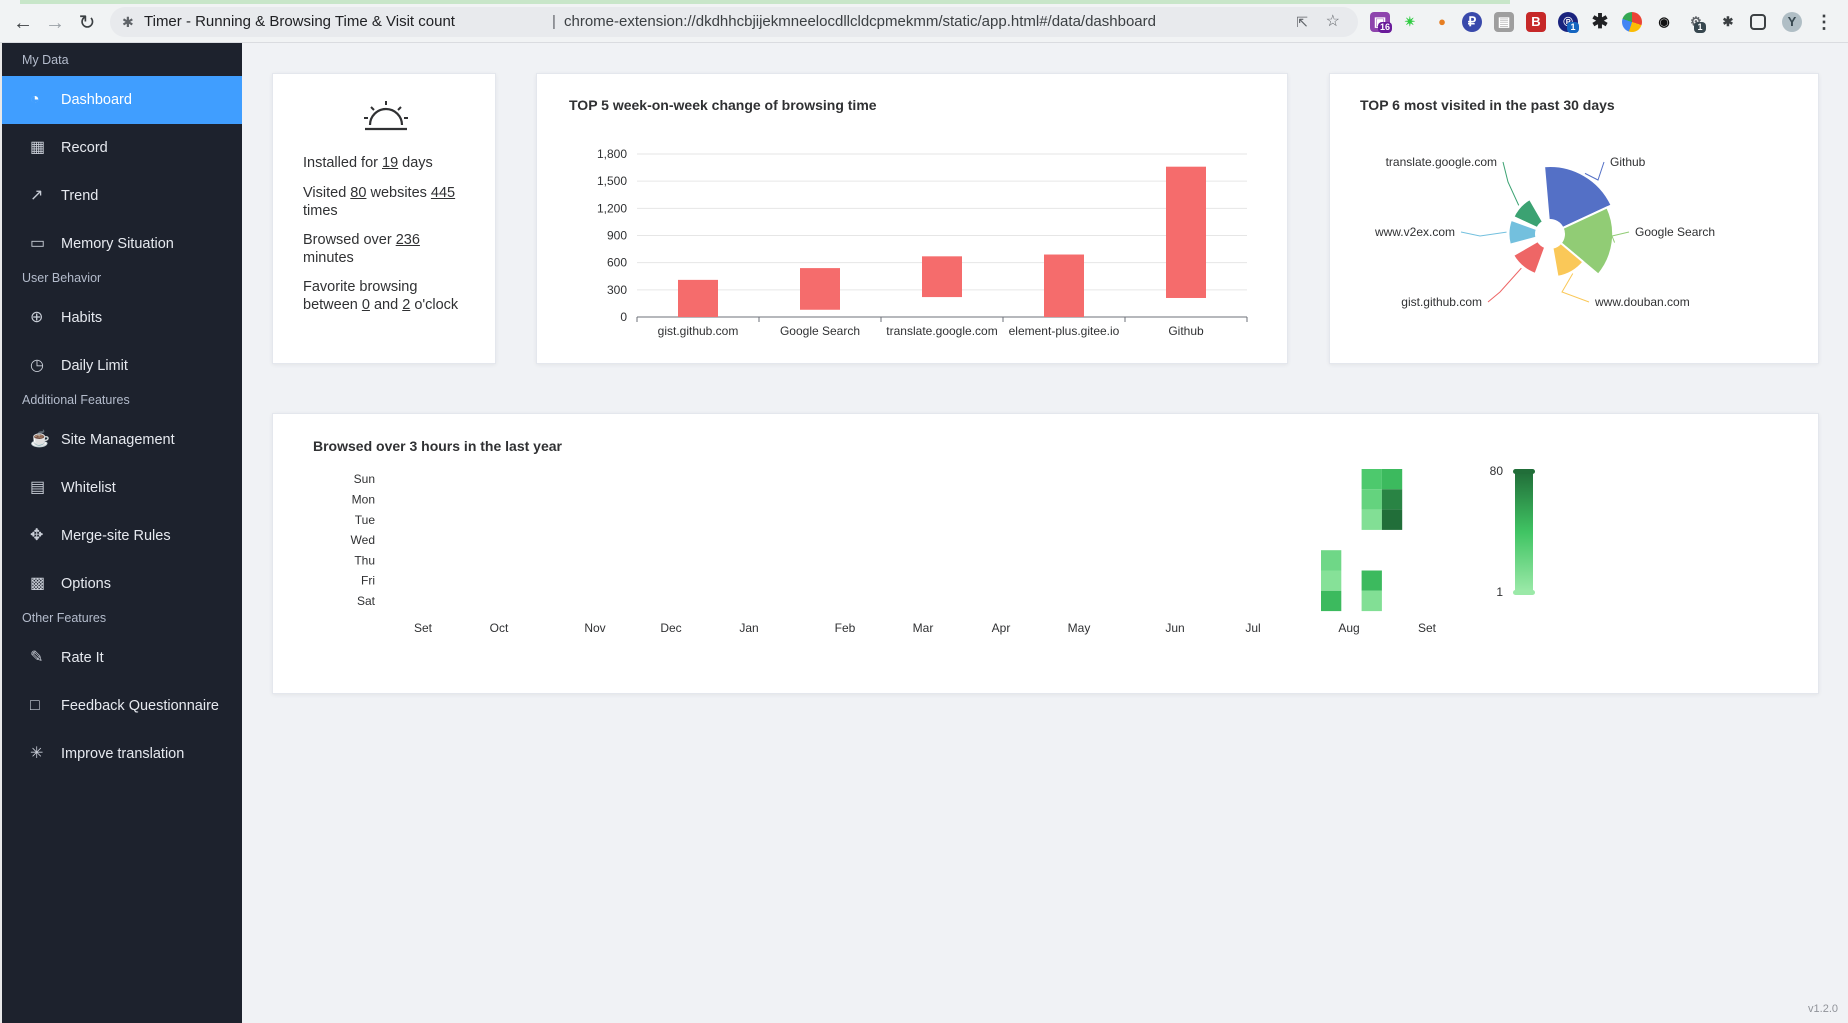  I want to click on bar-google-search, so click(820, 289).